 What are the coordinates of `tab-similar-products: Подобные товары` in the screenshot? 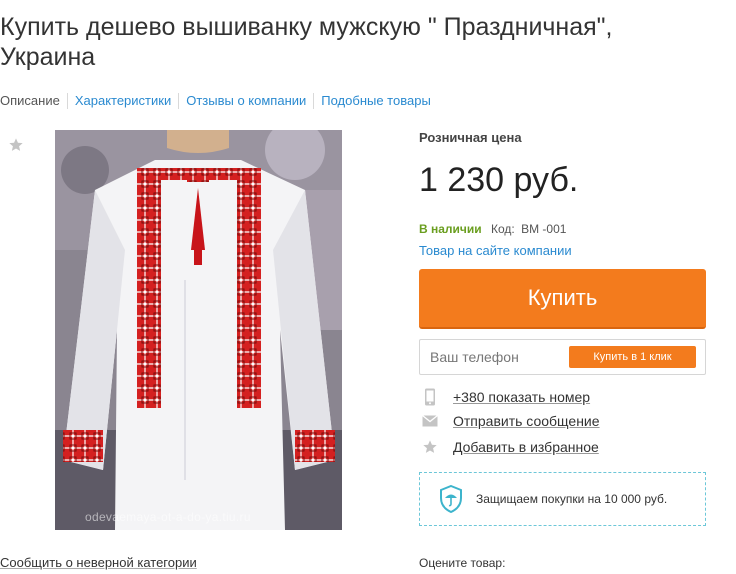 It's located at (375, 101).